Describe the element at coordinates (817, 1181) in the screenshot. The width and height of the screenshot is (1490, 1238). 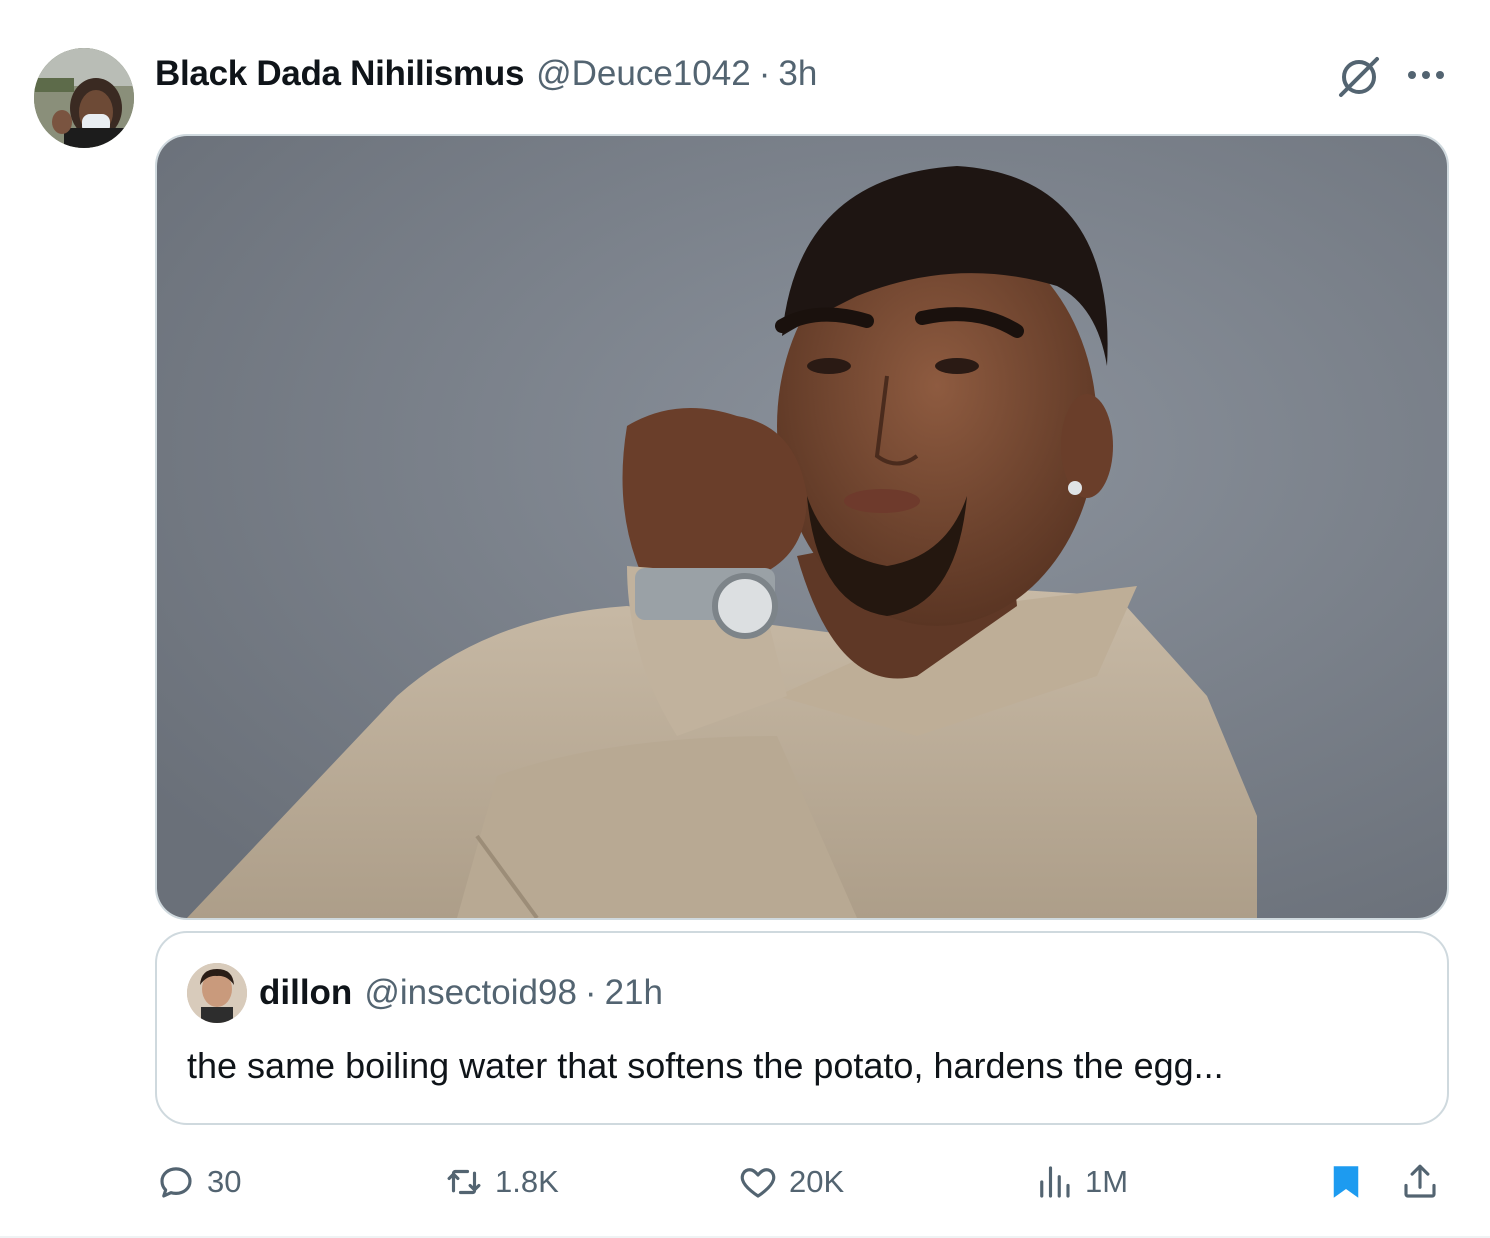
I see `like-count: 20K` at that location.